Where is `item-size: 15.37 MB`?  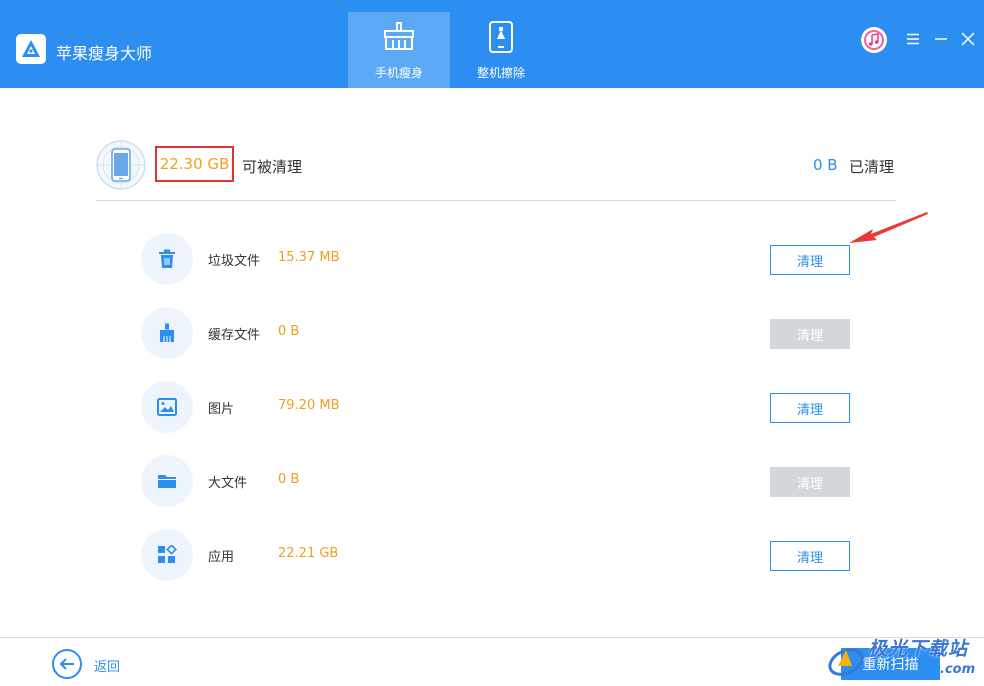
item-size: 15.37 MB is located at coordinates (309, 257).